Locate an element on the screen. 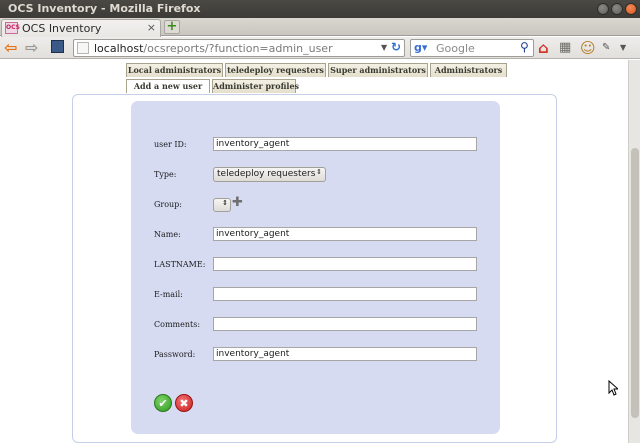 This screenshot has height=443, width=640. cancel-button: ✖ is located at coordinates (184, 403).